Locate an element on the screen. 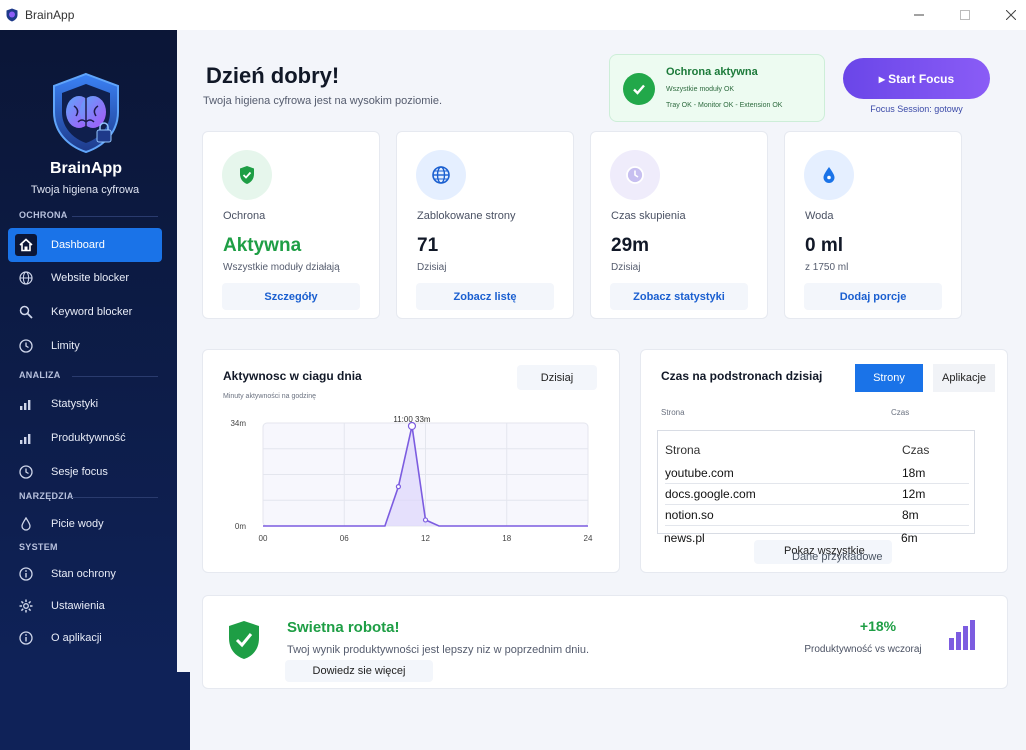 Image resolution: width=1026 pixels, height=750 pixels. focus-session-status: Focus Session: gotowy is located at coordinates (916, 109).